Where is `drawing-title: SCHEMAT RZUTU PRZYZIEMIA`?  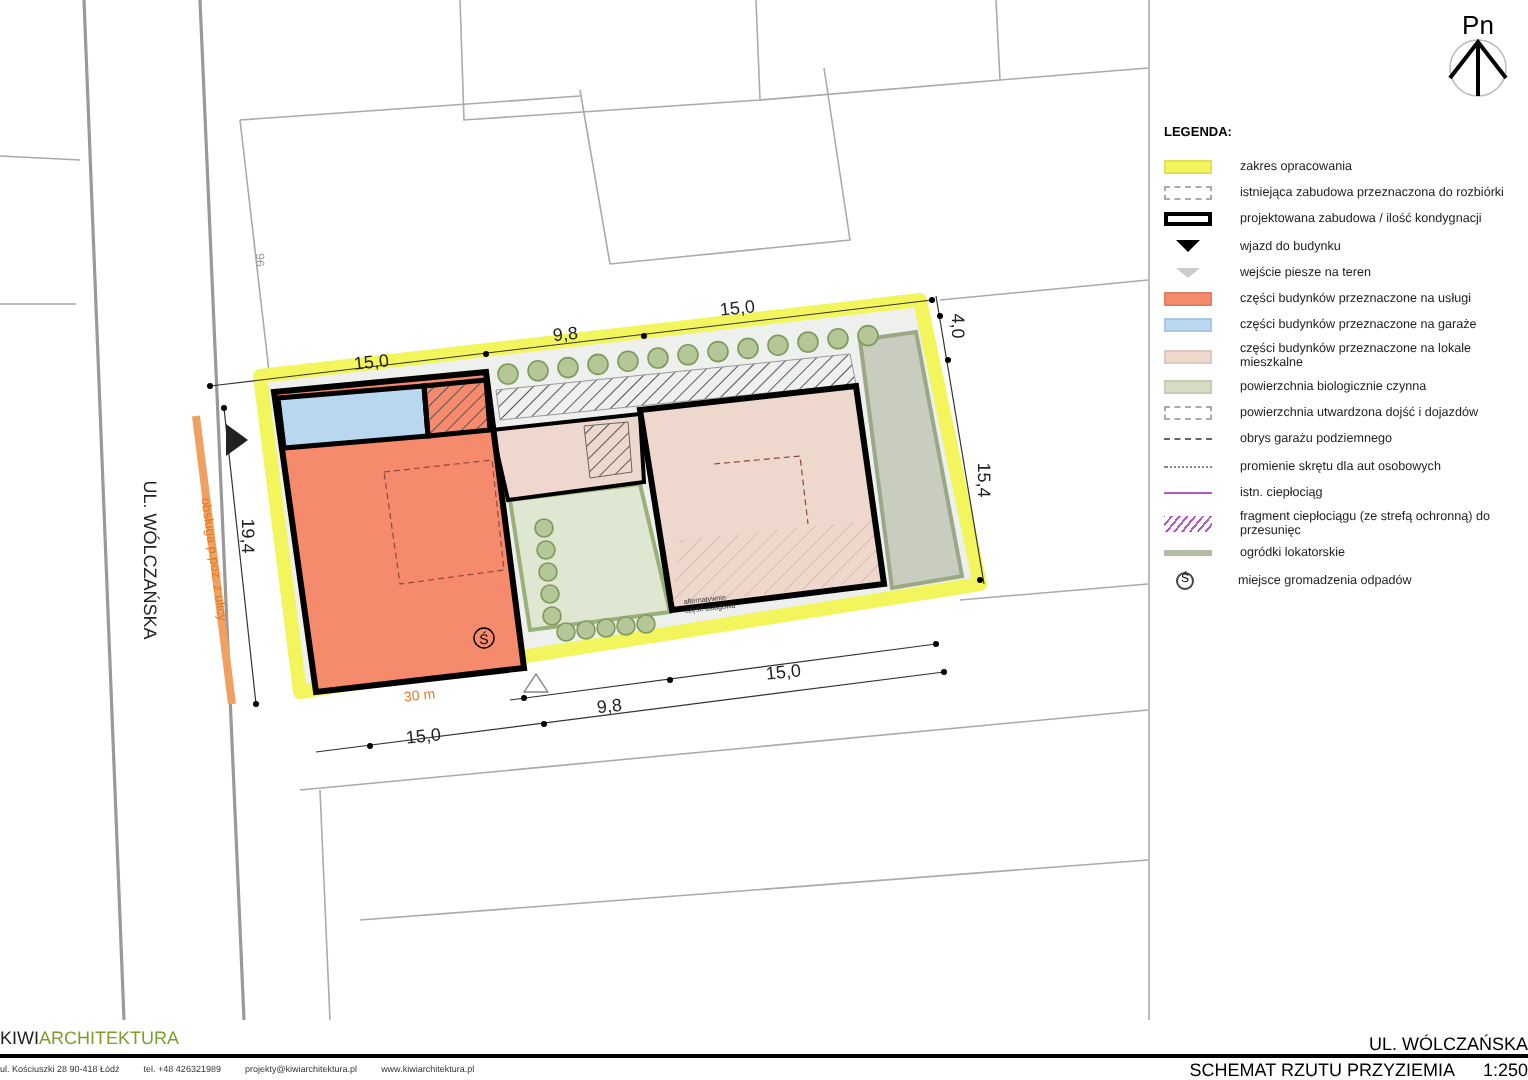 drawing-title: SCHEMAT RZUTU PRZYZIEMIA is located at coordinates (1322, 1069).